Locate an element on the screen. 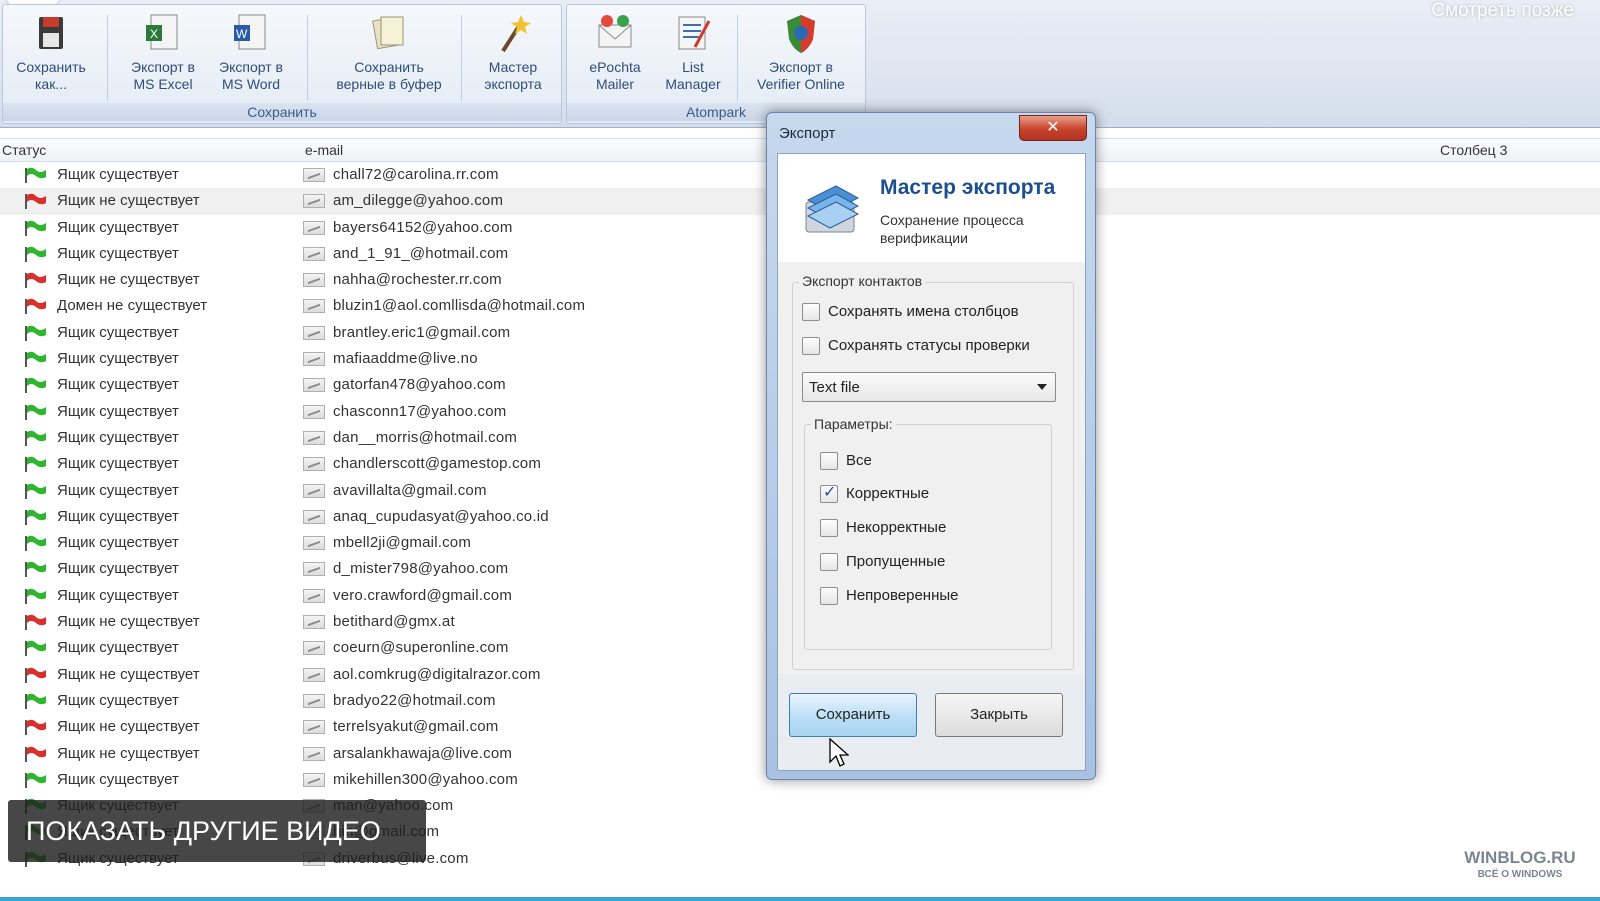  email-text: mafiaaddme@live.no is located at coordinates (405, 359).